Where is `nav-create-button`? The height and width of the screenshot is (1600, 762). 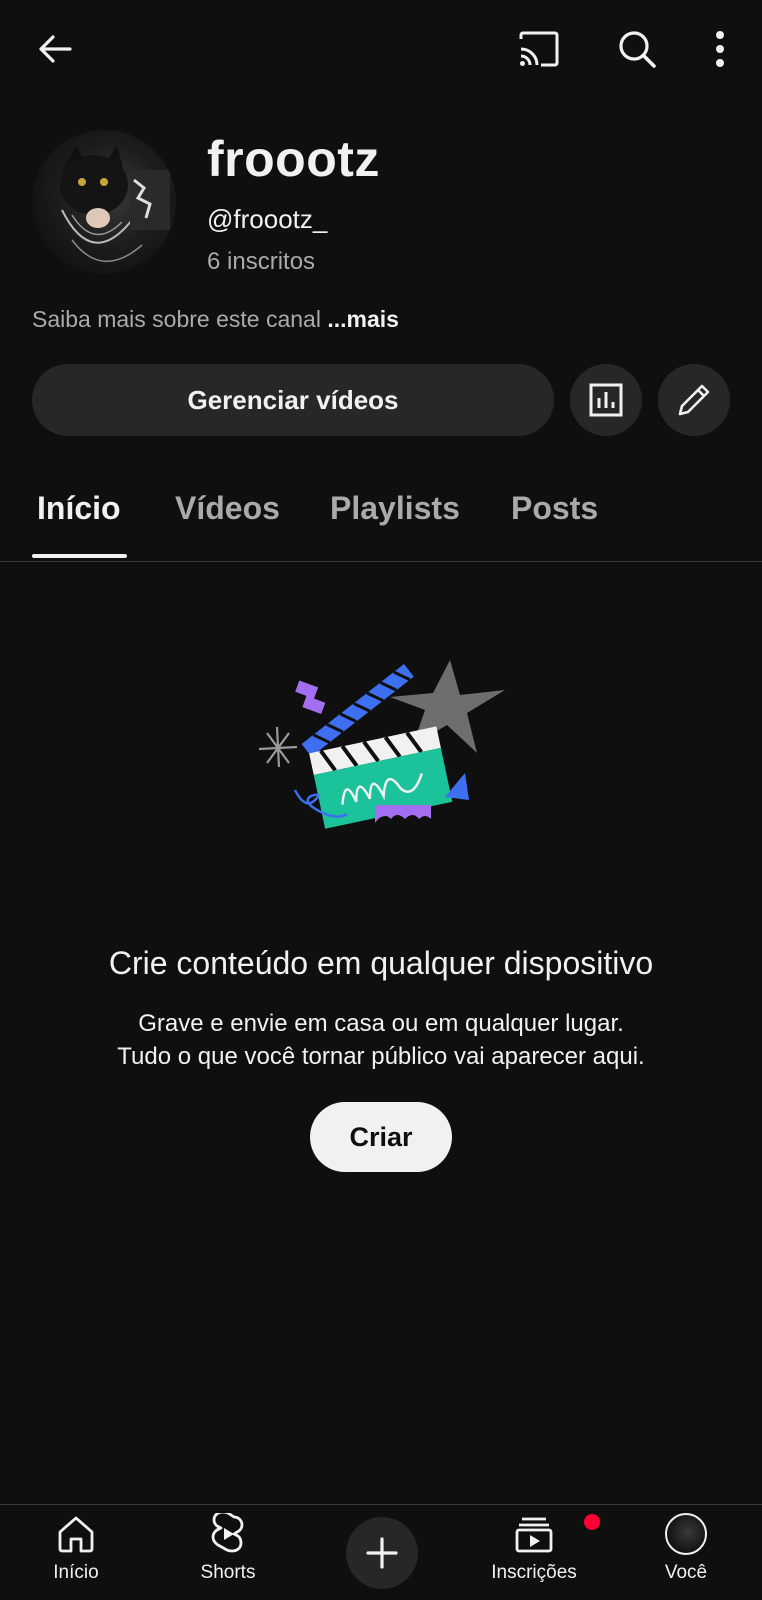 nav-create-button is located at coordinates (382, 1553).